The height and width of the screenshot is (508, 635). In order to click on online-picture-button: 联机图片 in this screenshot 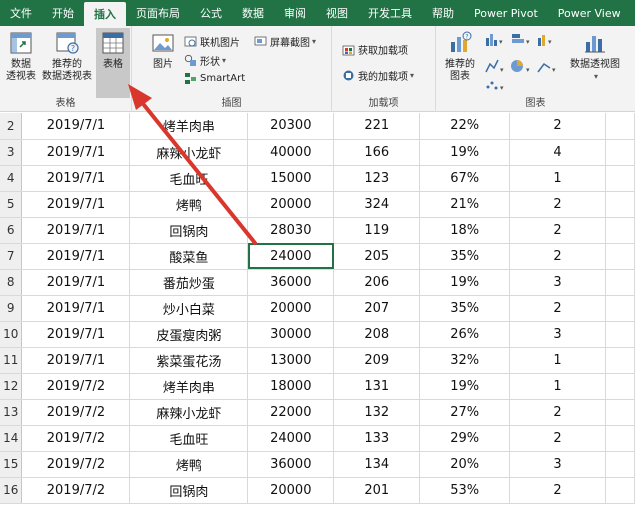, I will do `click(212, 41)`.